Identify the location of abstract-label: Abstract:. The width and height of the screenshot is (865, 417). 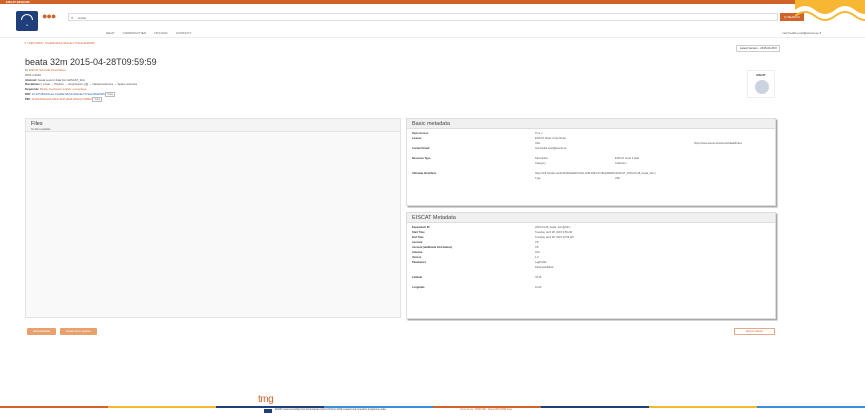
(31, 79).